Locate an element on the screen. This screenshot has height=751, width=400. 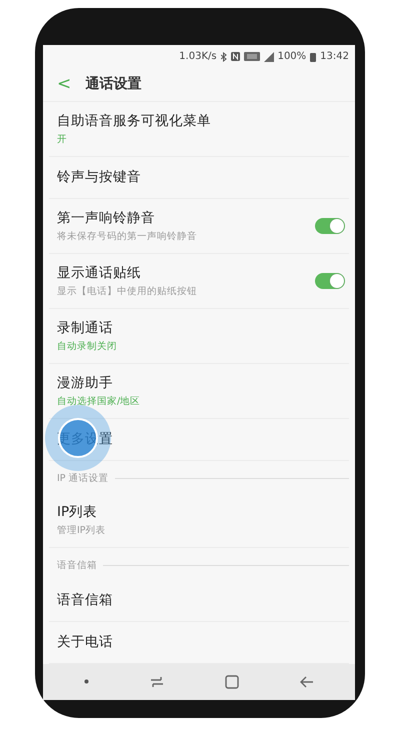
settings-item: 录制通话 自动录制关闭 is located at coordinates (199, 336).